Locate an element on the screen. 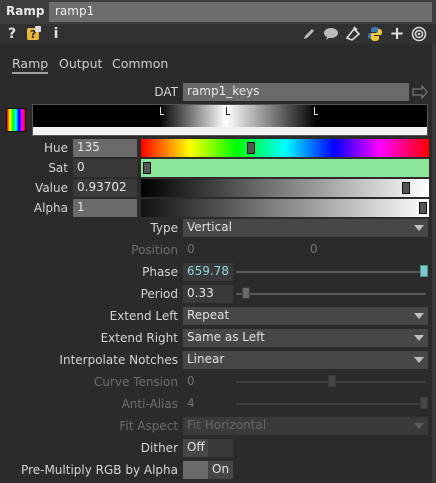  dither-label: Dither is located at coordinates (159, 448).